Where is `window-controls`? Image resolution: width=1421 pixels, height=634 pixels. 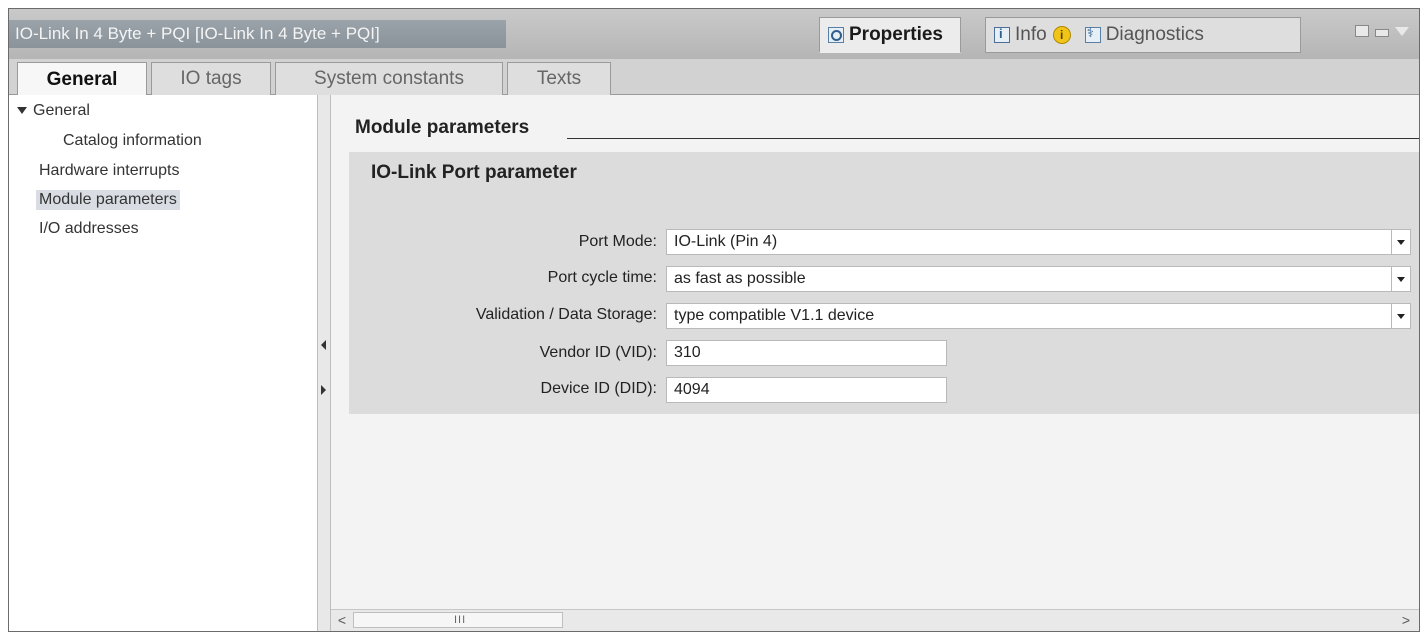 window-controls is located at coordinates (1382, 31).